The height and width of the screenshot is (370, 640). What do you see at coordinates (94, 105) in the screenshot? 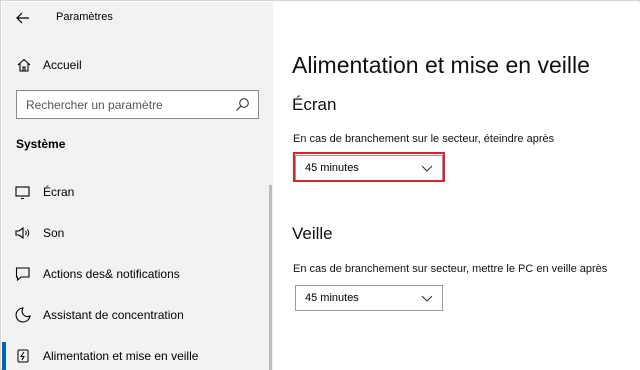
I see `search-placeholder: Rechercher un paramètre` at bounding box center [94, 105].